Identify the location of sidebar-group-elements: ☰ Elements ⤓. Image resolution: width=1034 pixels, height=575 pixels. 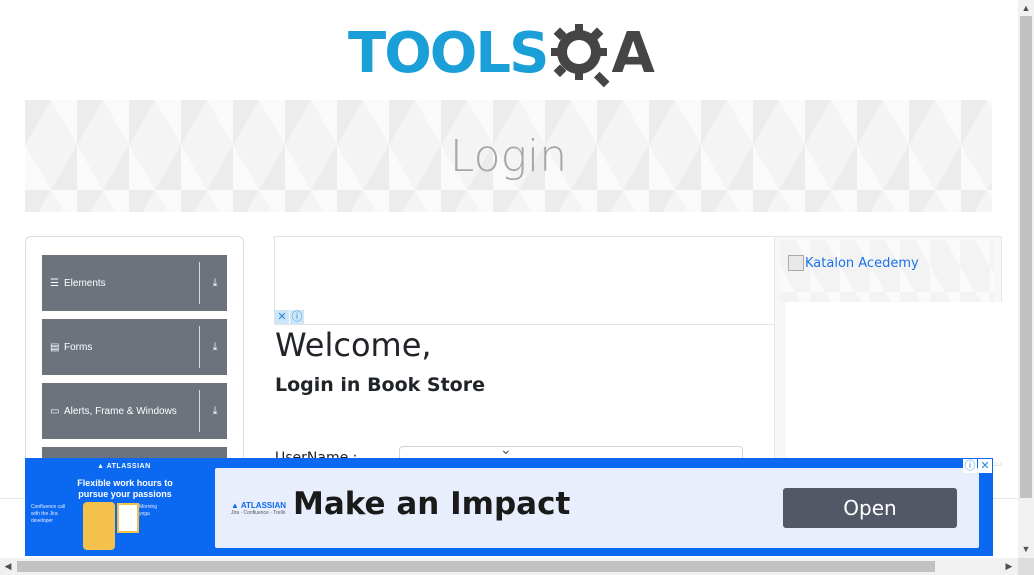
(134, 283).